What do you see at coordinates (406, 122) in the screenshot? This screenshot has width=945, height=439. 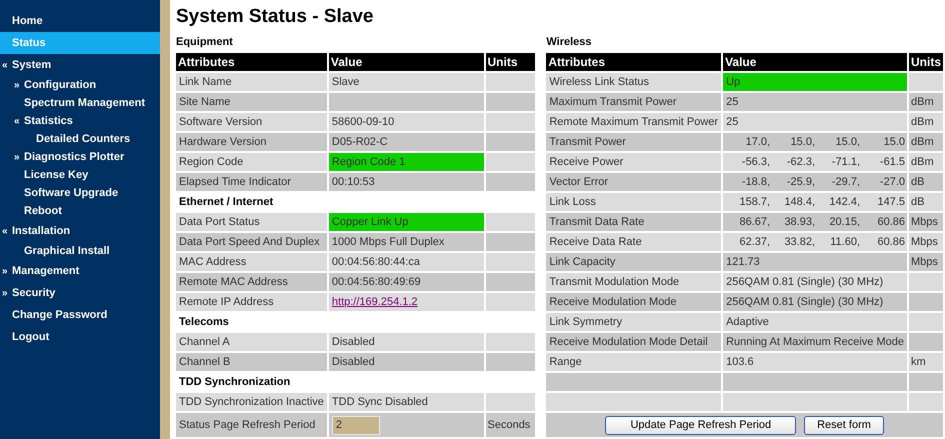 I see `value-cell: 58600-09-10` at bounding box center [406, 122].